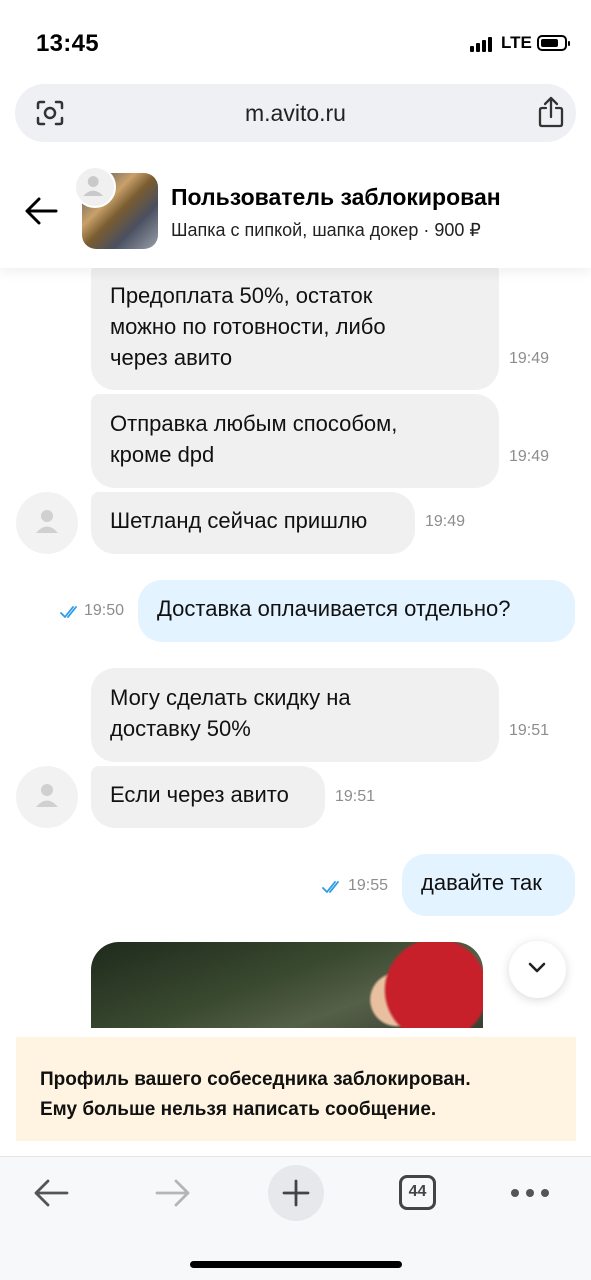 The height and width of the screenshot is (1280, 591). I want to click on browser-toolbar: 44, so click(295, 1218).